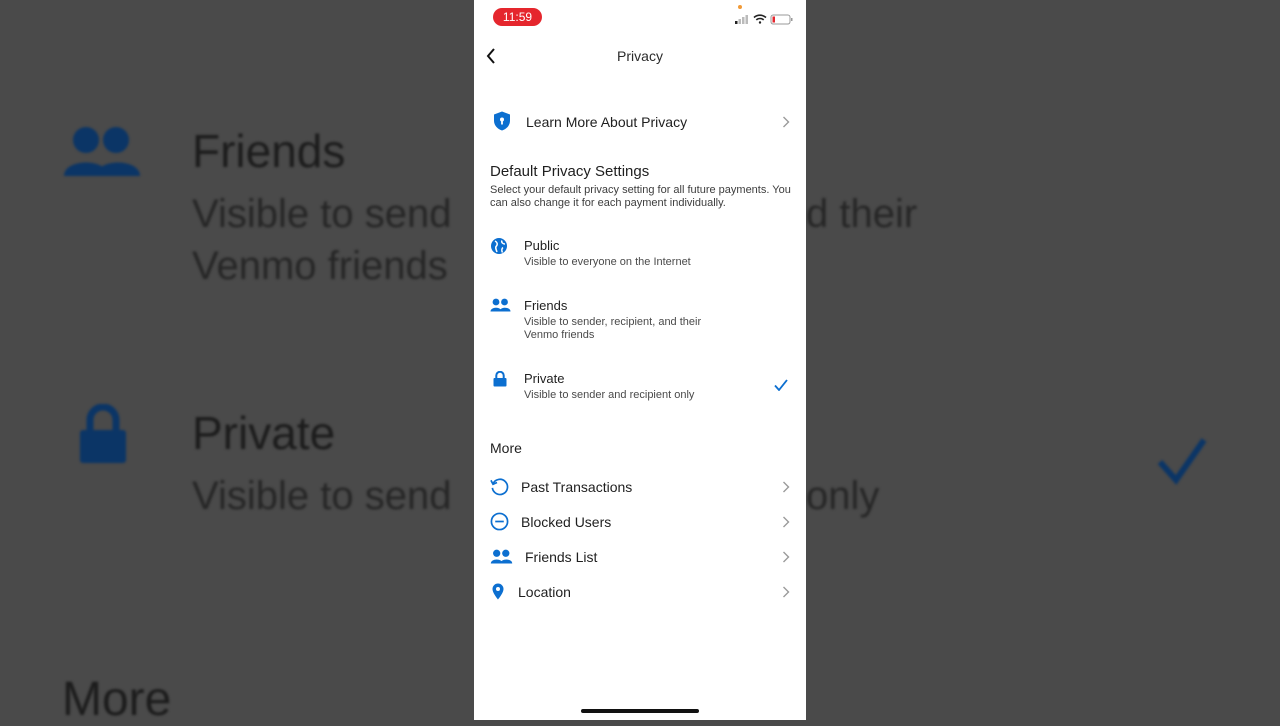 The image size is (1280, 726). What do you see at coordinates (640, 487) in the screenshot?
I see `more-item-past-transactions: Past Transactions` at bounding box center [640, 487].